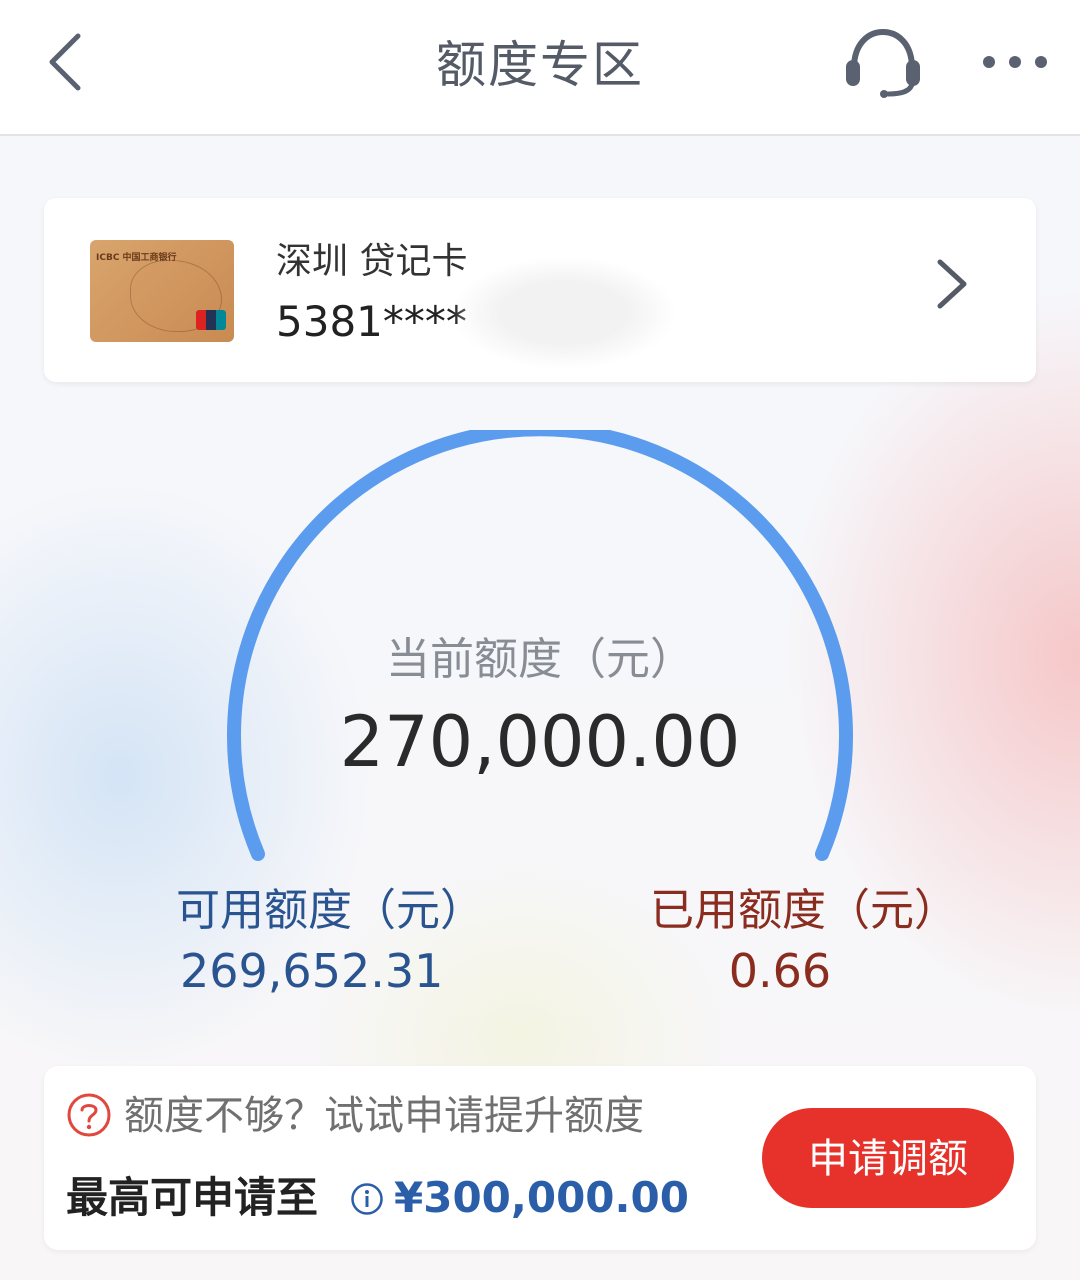  Describe the element at coordinates (330, 910) in the screenshot. I see `available-limit-label: 可用额度（元）` at that location.